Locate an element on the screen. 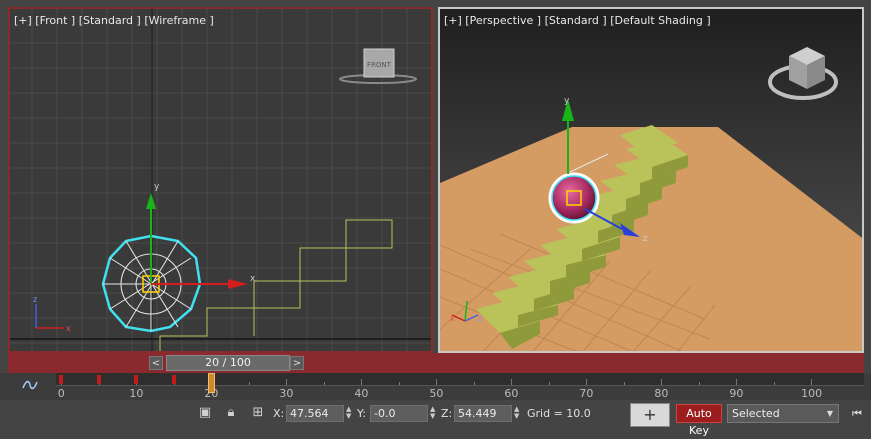  go-to-start-icon: ⏮ is located at coordinates (857, 414).